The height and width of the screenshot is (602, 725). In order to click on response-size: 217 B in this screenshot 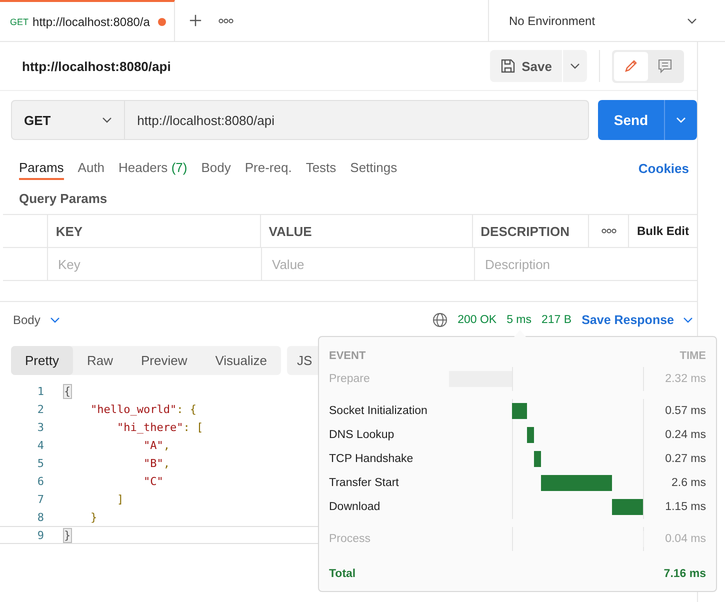, I will do `click(557, 320)`.